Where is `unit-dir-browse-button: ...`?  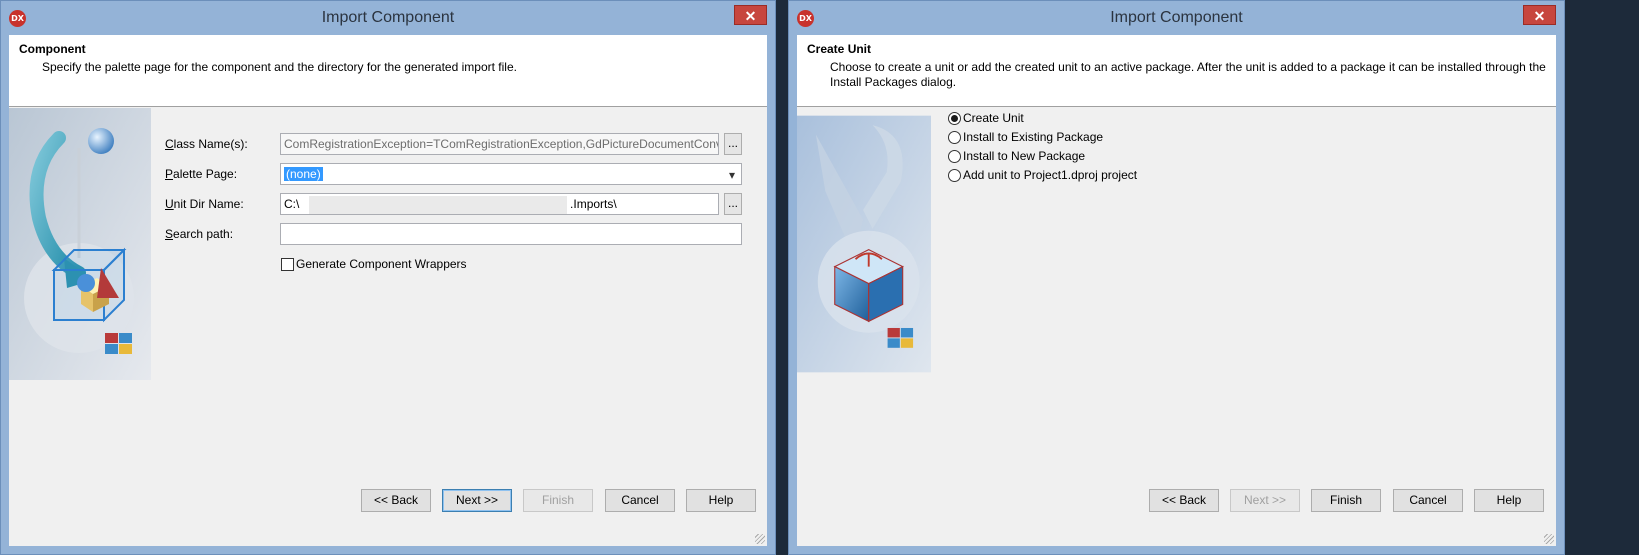 unit-dir-browse-button: ... is located at coordinates (733, 204).